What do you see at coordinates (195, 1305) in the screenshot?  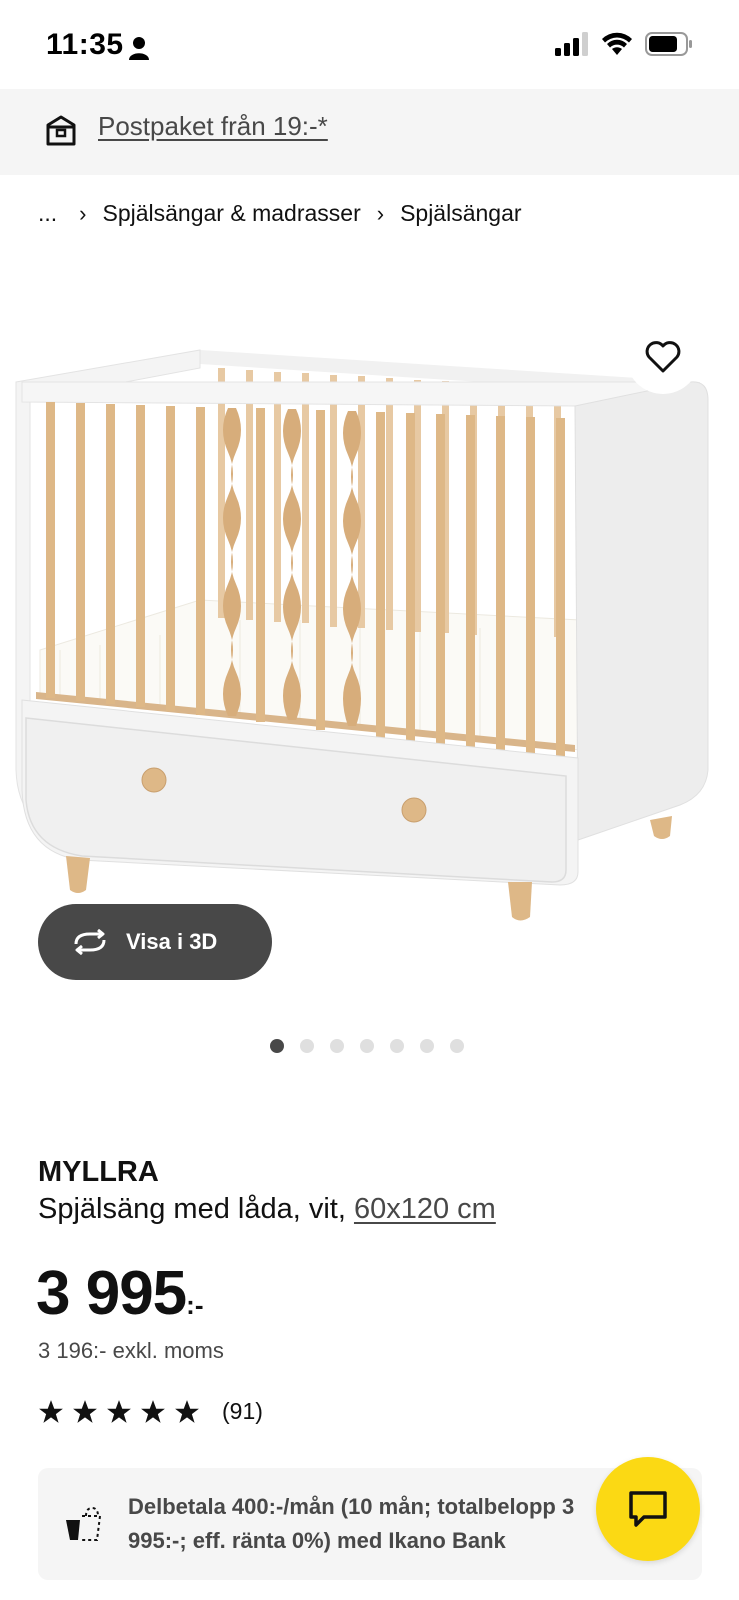 I see `price-suffix: :-` at bounding box center [195, 1305].